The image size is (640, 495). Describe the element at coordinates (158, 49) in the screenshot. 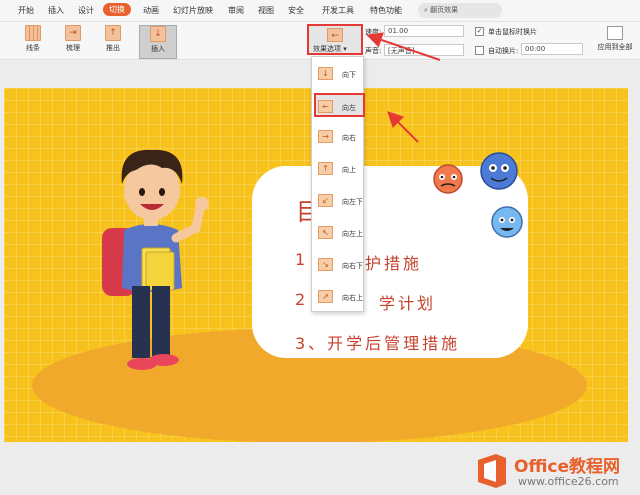

I see `transition-label: 插入` at that location.